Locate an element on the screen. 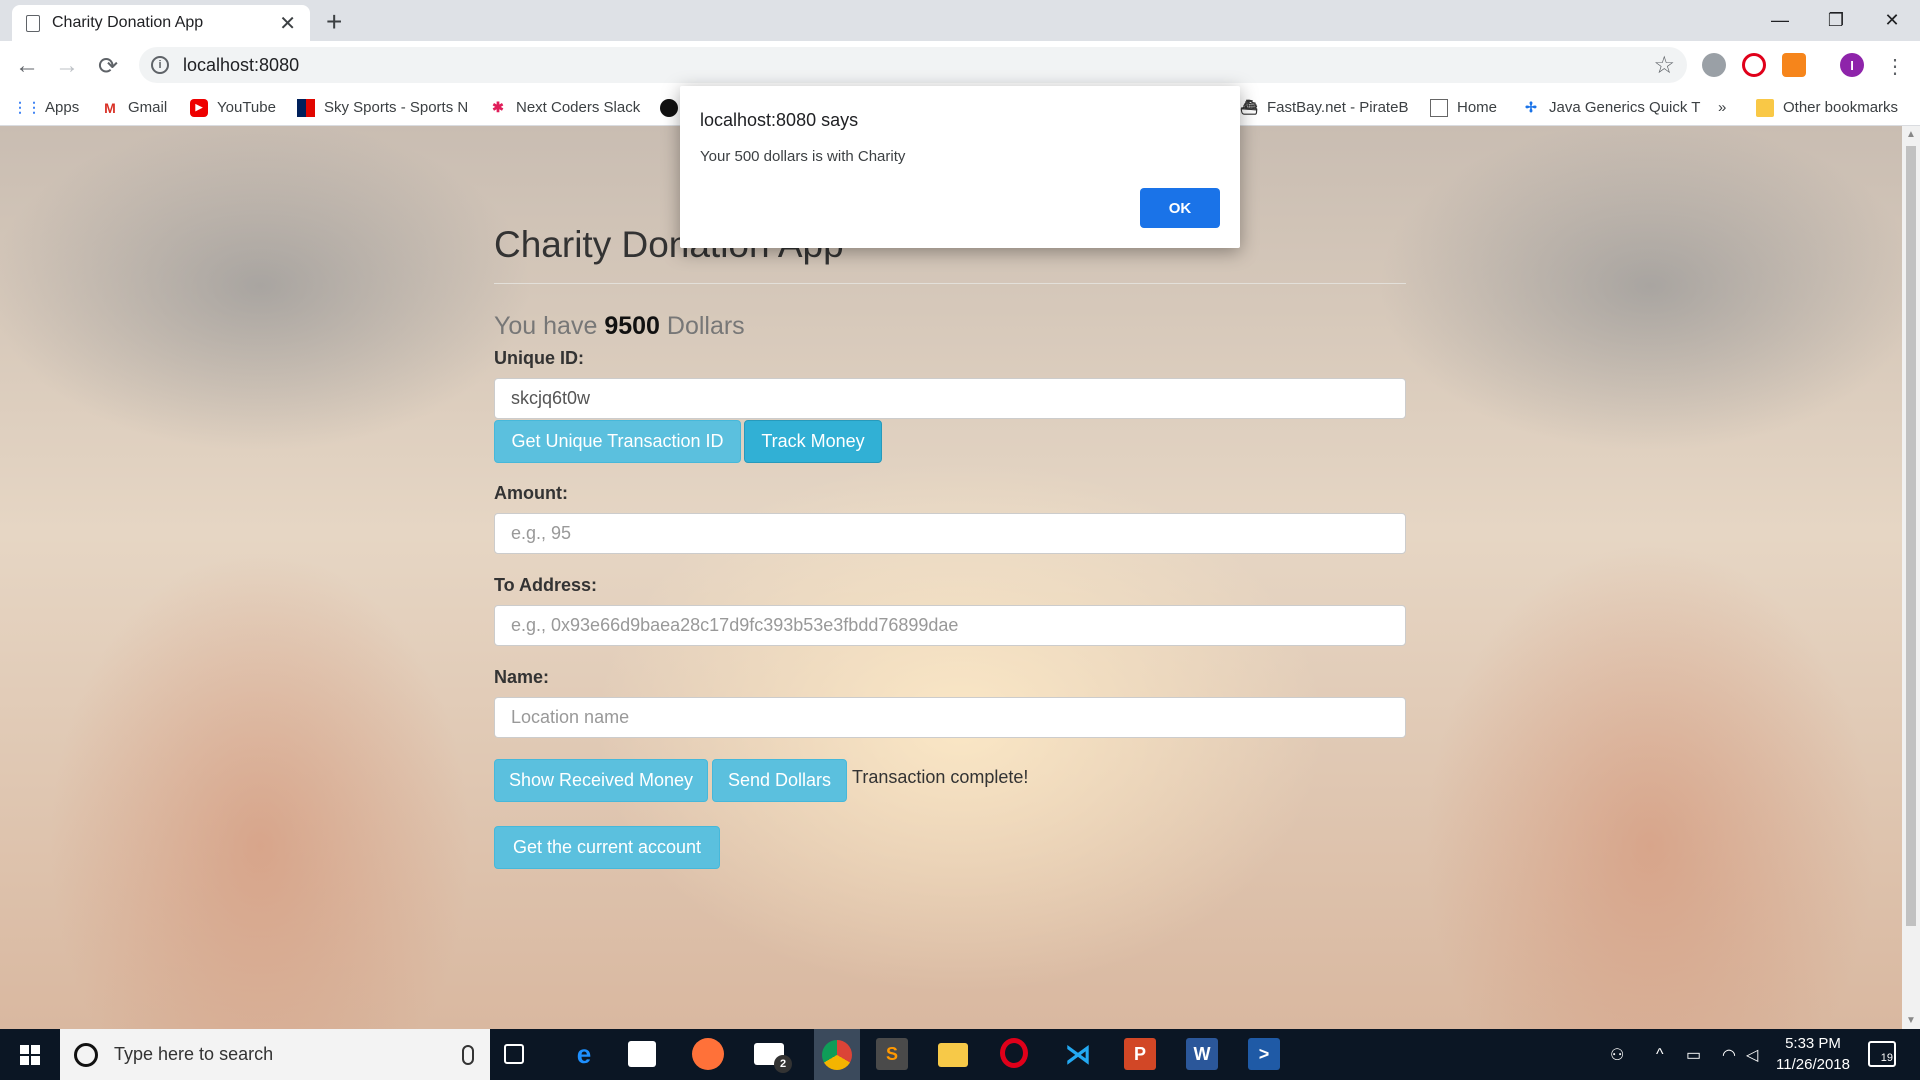 Image resolution: width=1920 pixels, height=1080 pixels. forward-button: → is located at coordinates (67, 66).